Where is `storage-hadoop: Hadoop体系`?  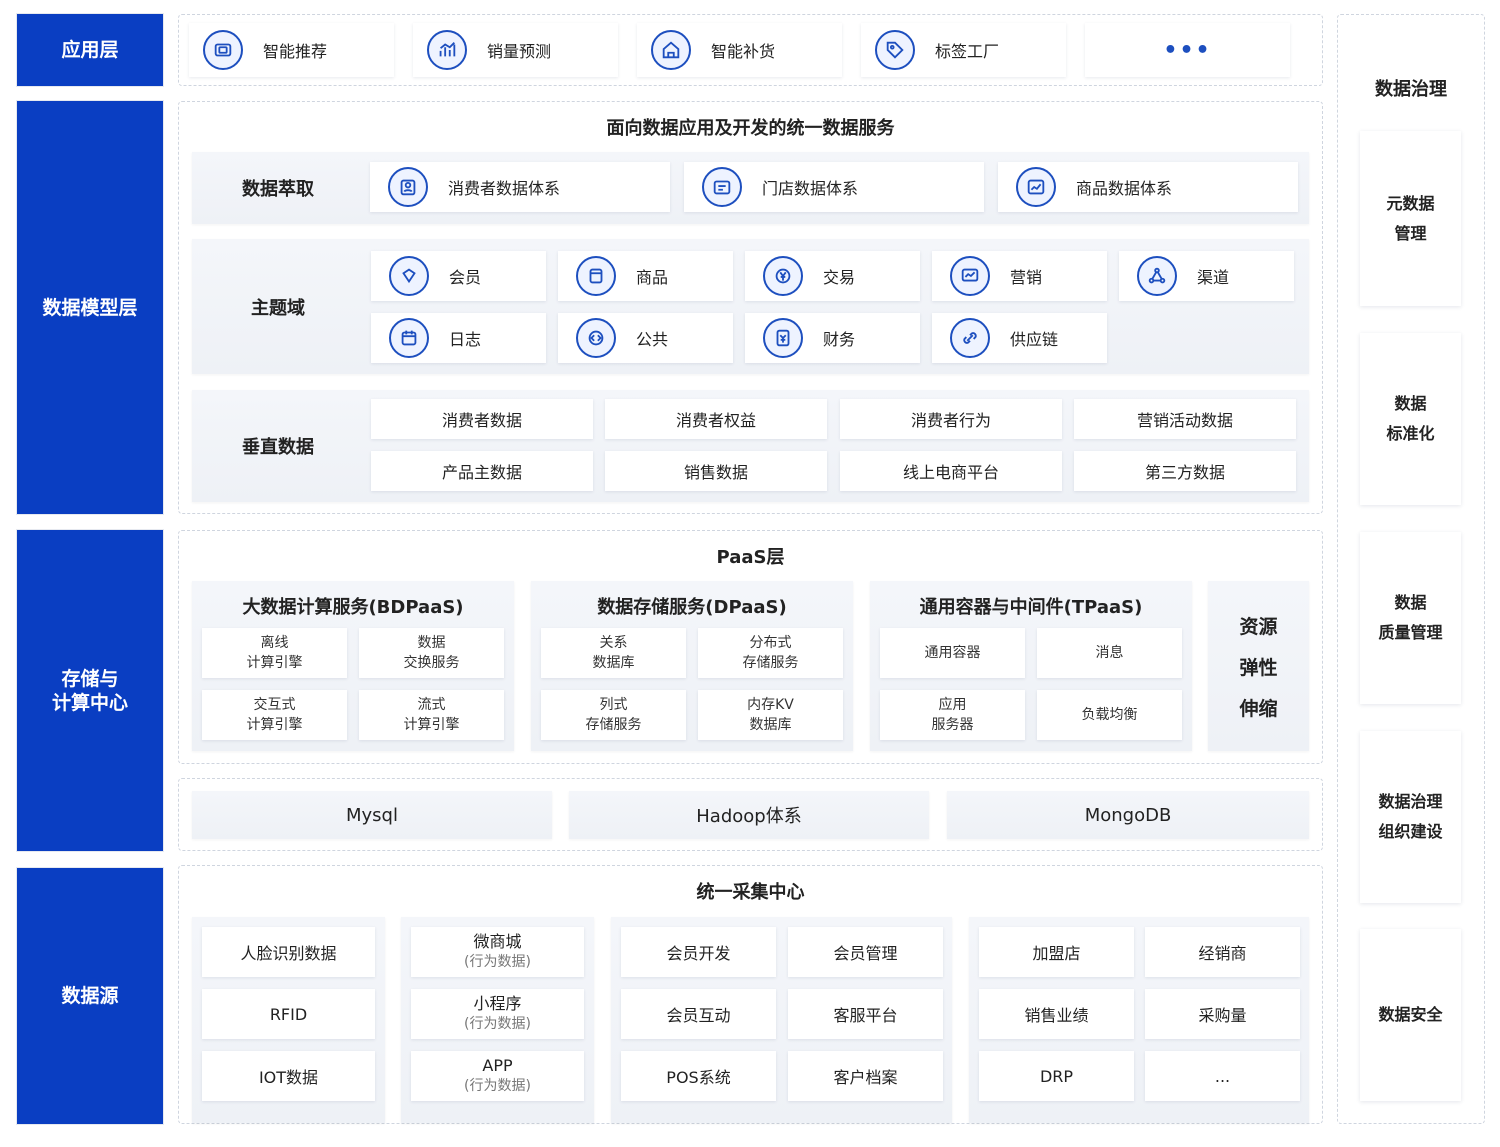
storage-hadoop: Hadoop体系 is located at coordinates (749, 815).